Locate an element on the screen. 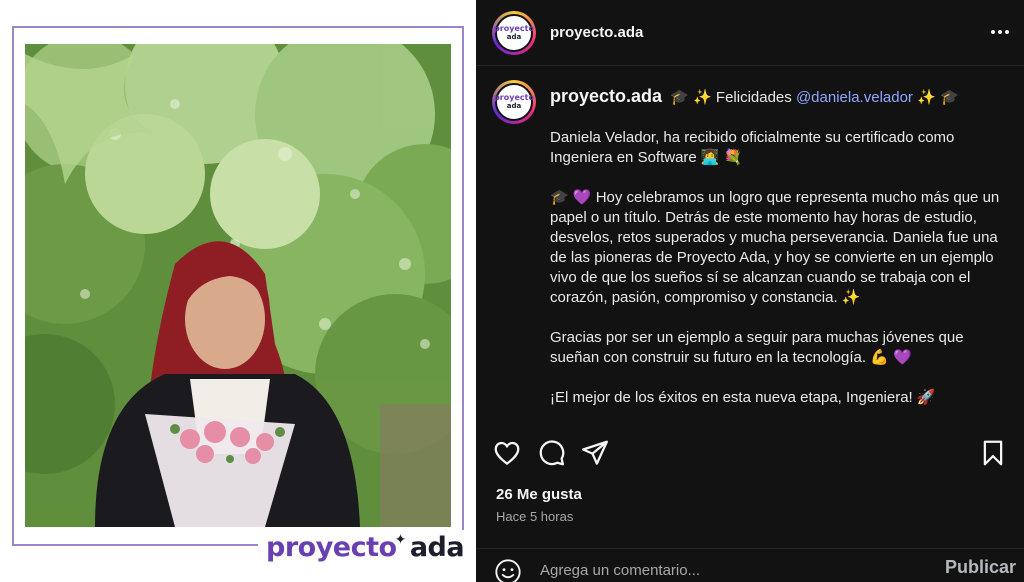 The height and width of the screenshot is (582, 1024). share-button is located at coordinates (595, 453).